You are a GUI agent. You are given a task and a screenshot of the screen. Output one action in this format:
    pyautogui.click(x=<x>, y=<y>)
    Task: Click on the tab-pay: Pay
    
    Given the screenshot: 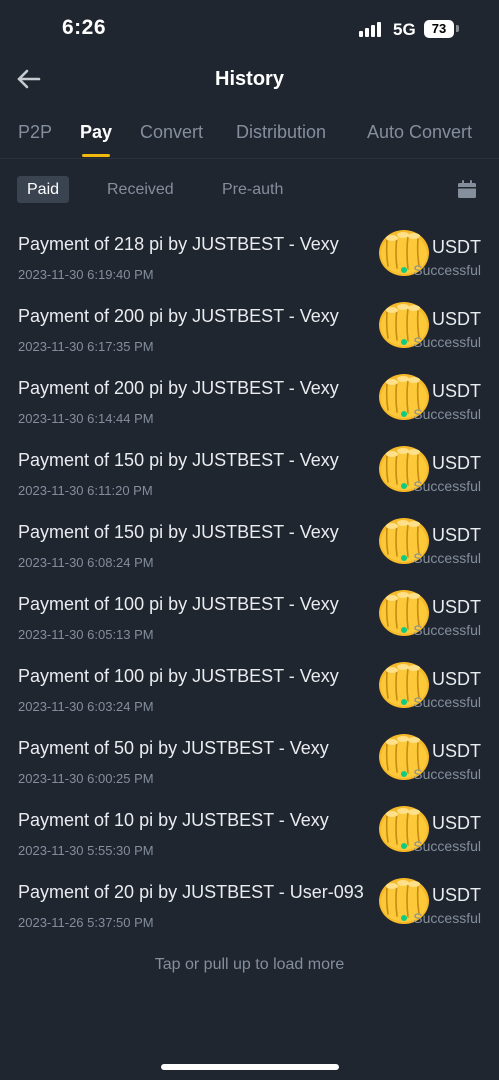 What is the action you would take?
    pyautogui.click(x=96, y=132)
    